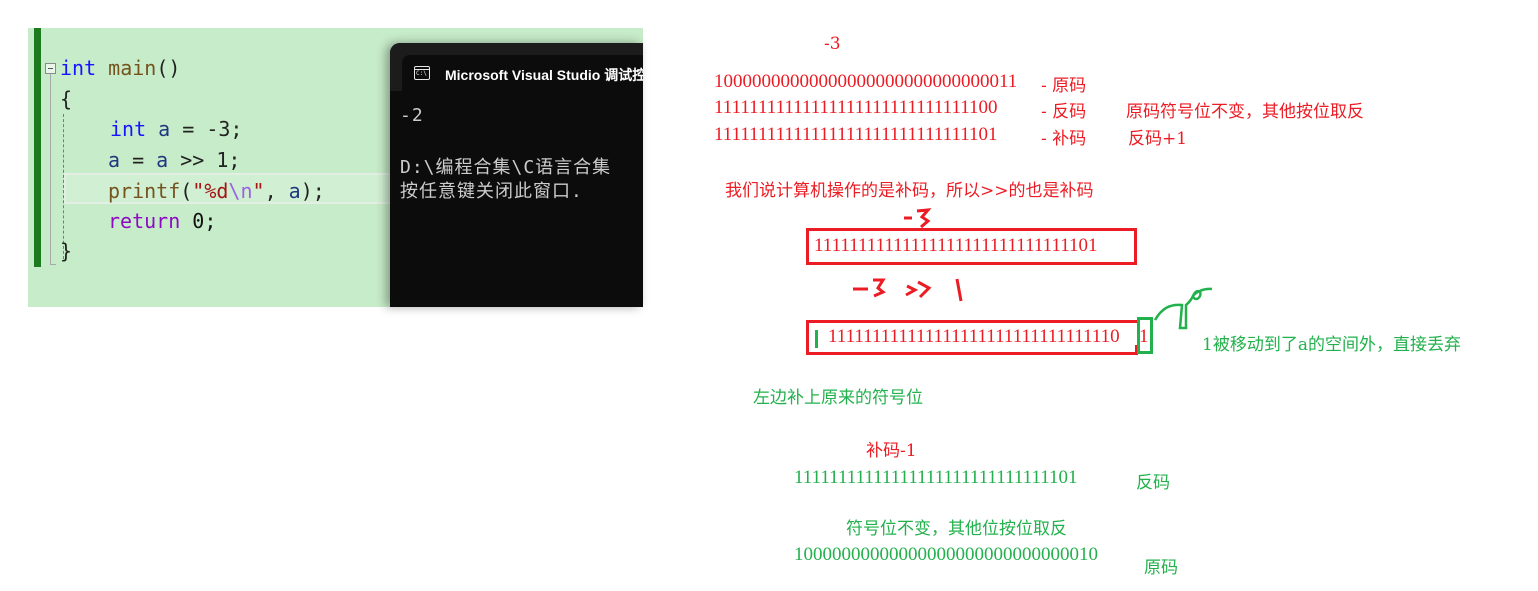 Image resolution: width=1538 pixels, height=591 pixels. What do you see at coordinates (144, 191) in the screenshot?
I see `code-token: printf` at bounding box center [144, 191].